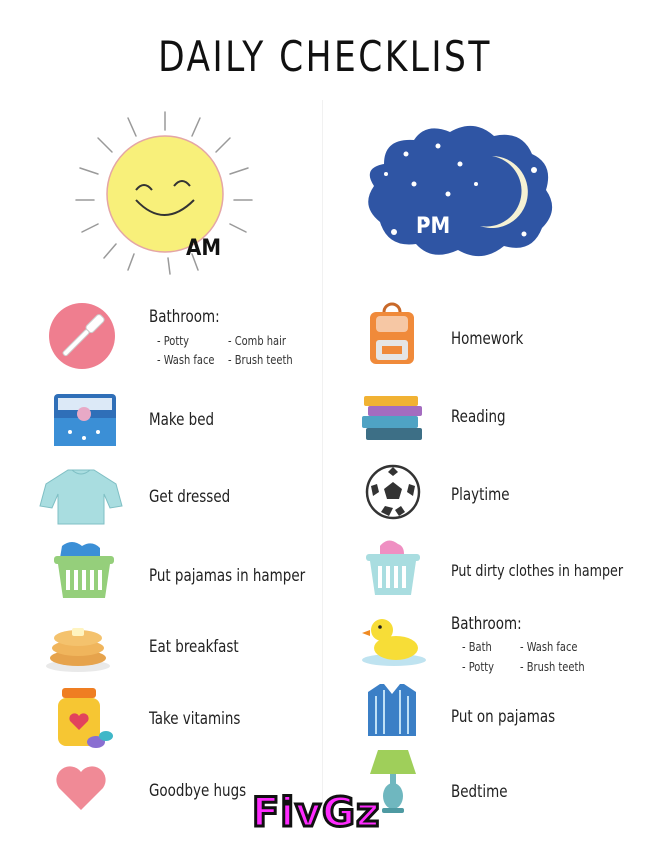 The height and width of the screenshot is (841, 650). What do you see at coordinates (227, 576) in the screenshot?
I see `am-item-label: Put pajamas in hamper` at bounding box center [227, 576].